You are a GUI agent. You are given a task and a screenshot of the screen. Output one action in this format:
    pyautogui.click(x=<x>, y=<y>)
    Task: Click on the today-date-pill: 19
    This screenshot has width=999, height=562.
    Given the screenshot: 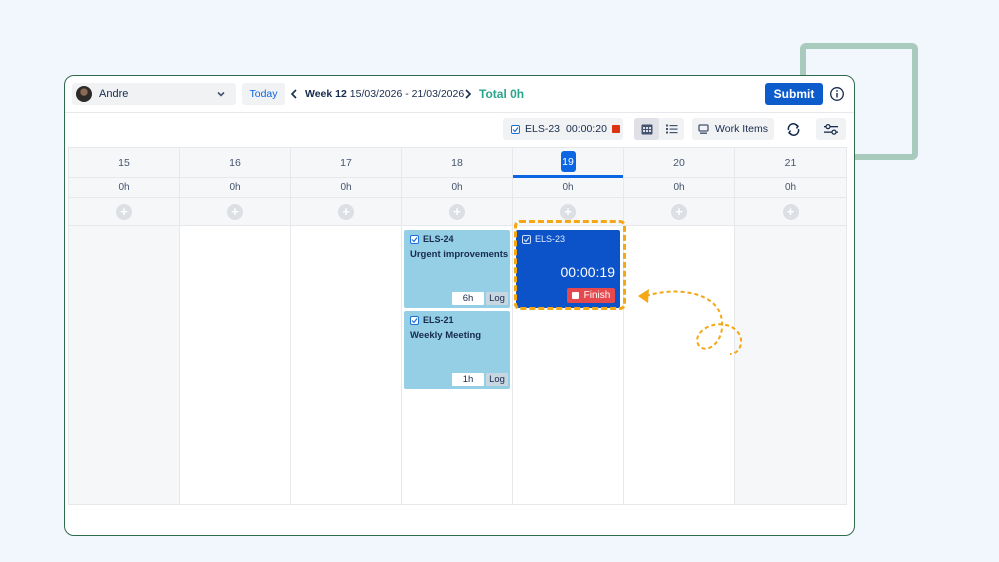 What is the action you would take?
    pyautogui.click(x=568, y=161)
    